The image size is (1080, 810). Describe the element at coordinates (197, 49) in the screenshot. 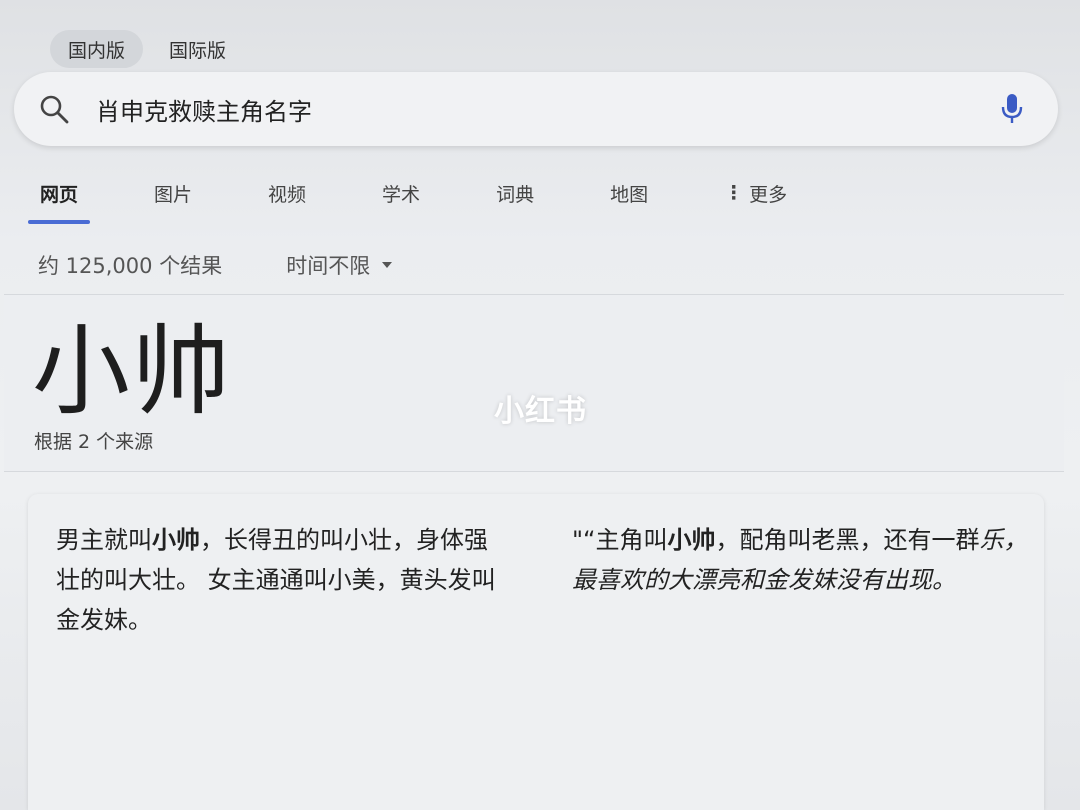

I see `region-international-button: 国际版` at that location.